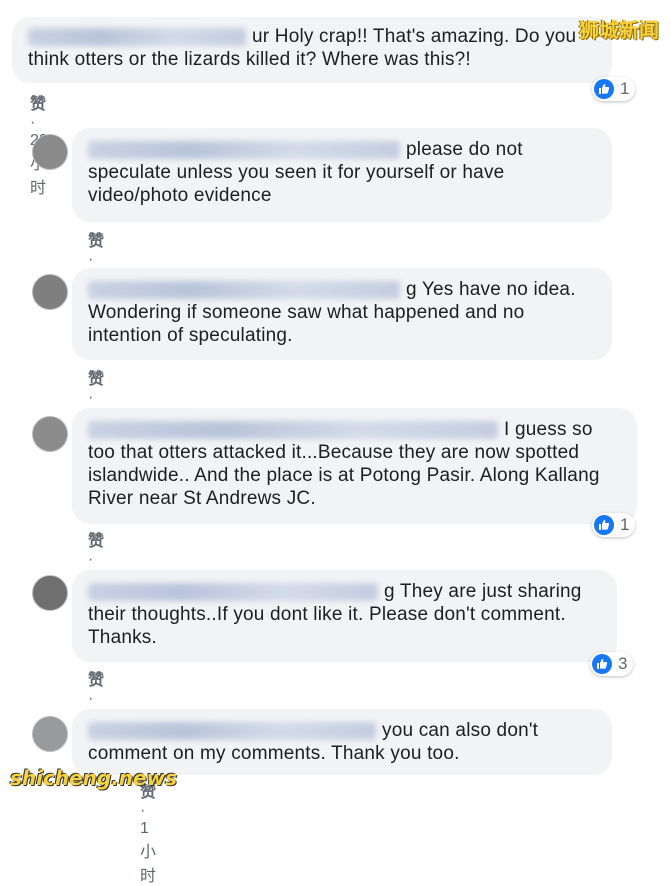  Describe the element at coordinates (93, 778) in the screenshot. I see `watermark-logo-bottom: shicheng.news` at that location.